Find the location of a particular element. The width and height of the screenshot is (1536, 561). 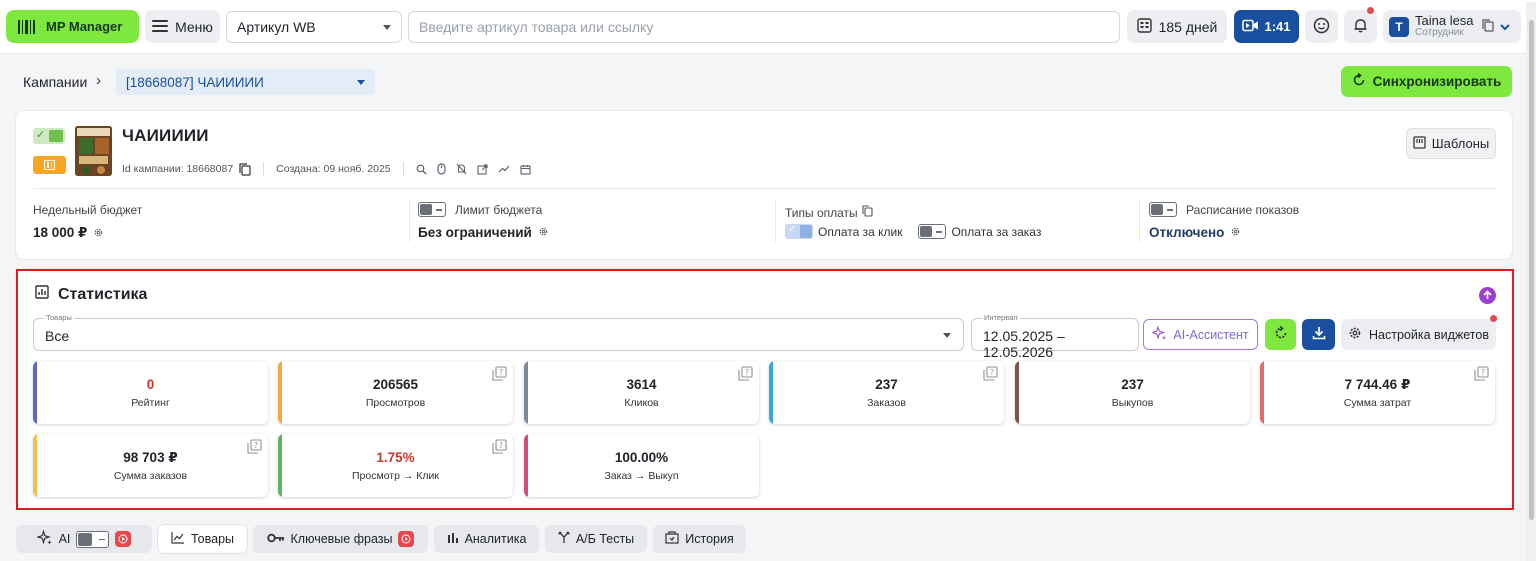

arrow-up-icon is located at coordinates (1487, 295).